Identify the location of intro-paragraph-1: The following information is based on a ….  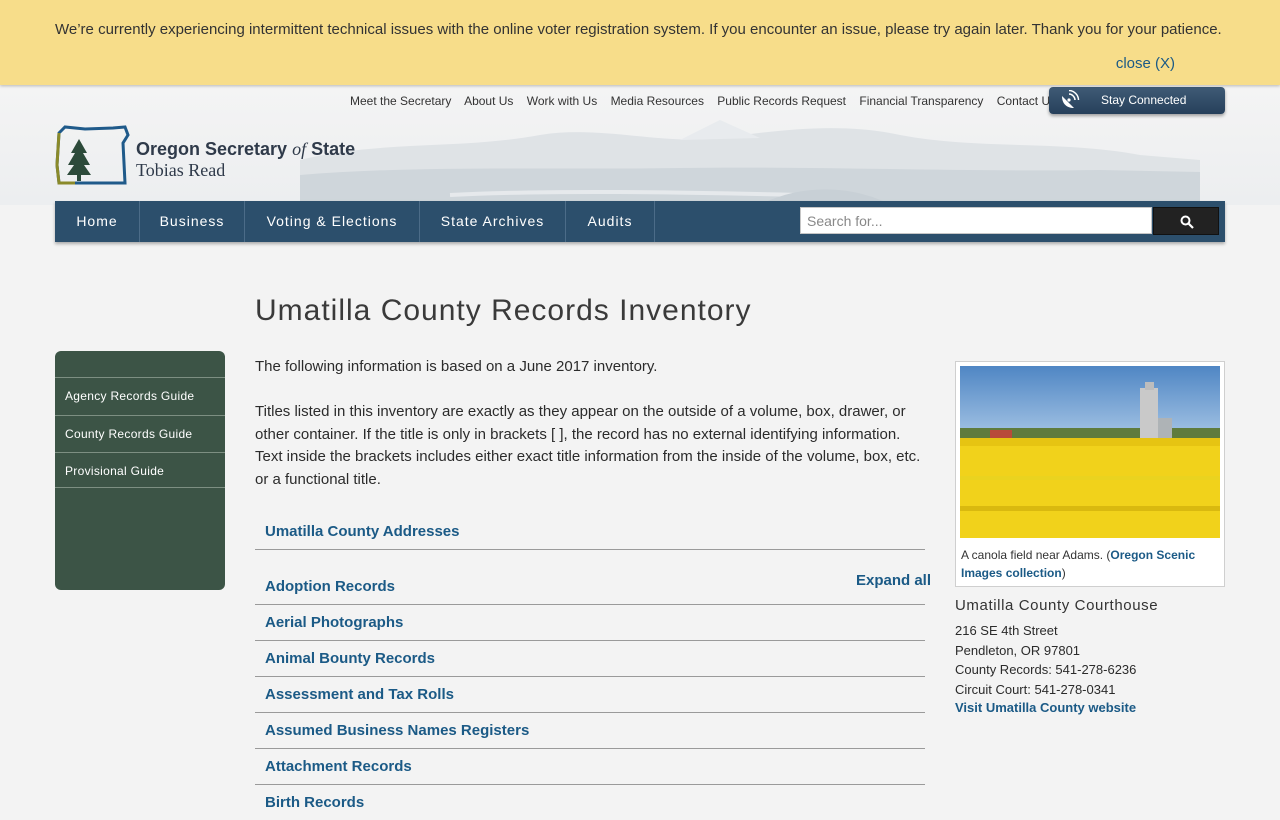
(456, 366).